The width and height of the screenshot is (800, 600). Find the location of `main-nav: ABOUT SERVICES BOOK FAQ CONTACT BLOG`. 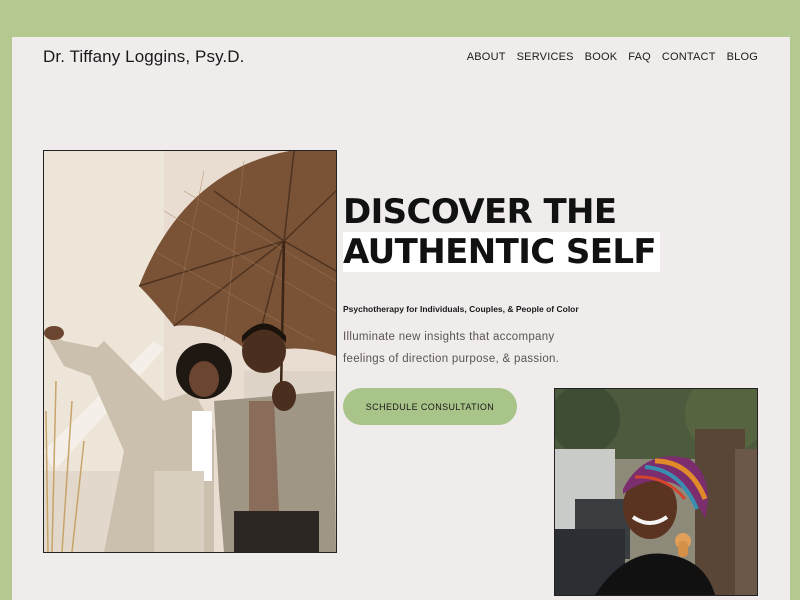

main-nav: ABOUT SERVICES BOOK FAQ CONTACT BLOG is located at coordinates (612, 57).